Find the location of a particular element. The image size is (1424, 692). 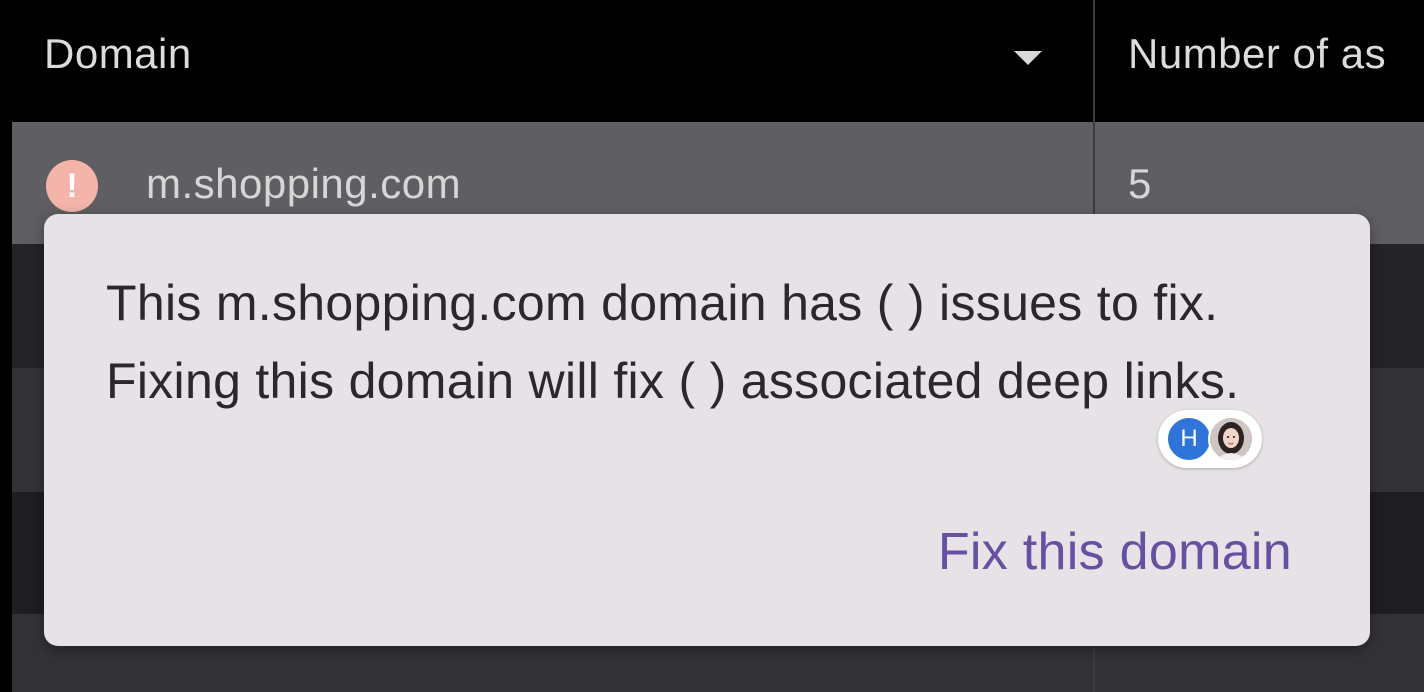

warning-glyph: ! is located at coordinates (72, 186).